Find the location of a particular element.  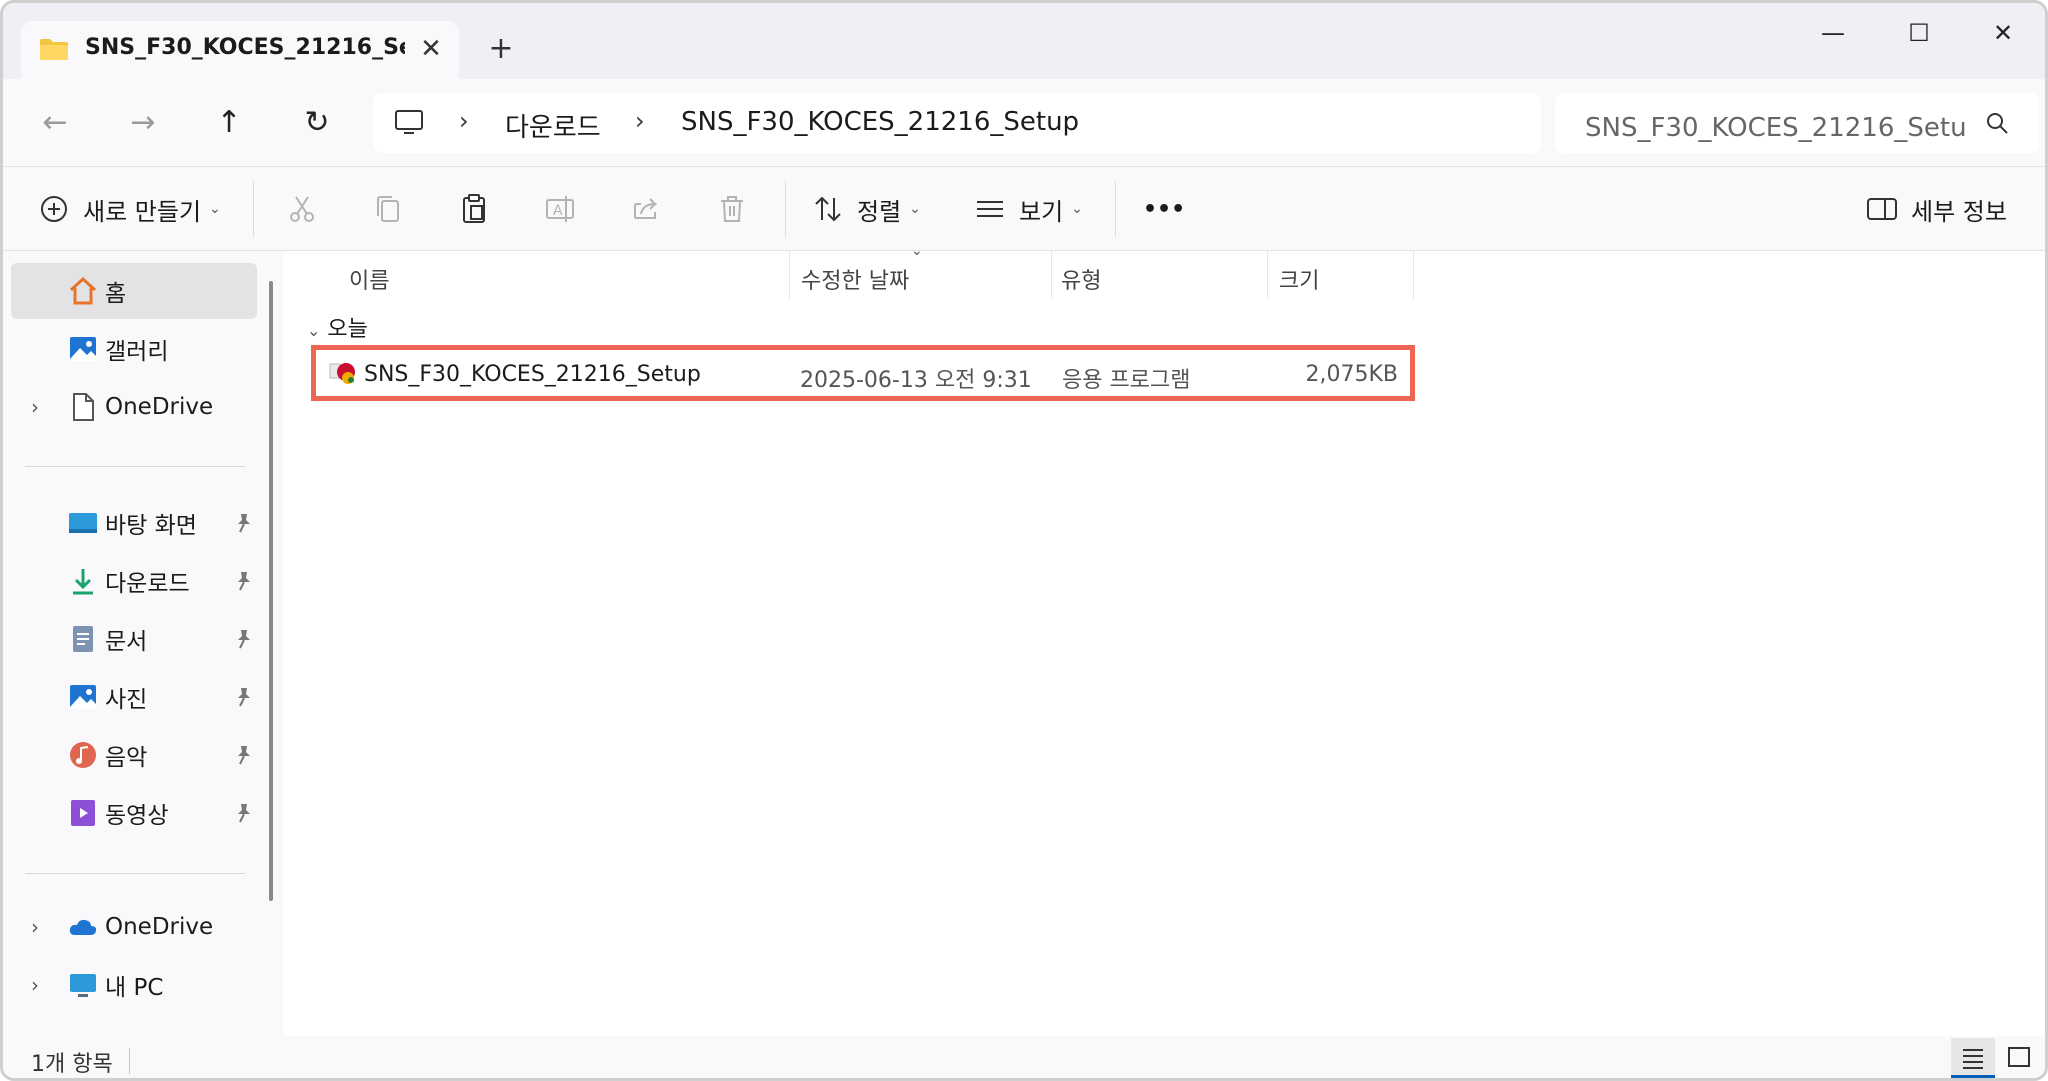

scissors-icon is located at coordinates (302, 209).